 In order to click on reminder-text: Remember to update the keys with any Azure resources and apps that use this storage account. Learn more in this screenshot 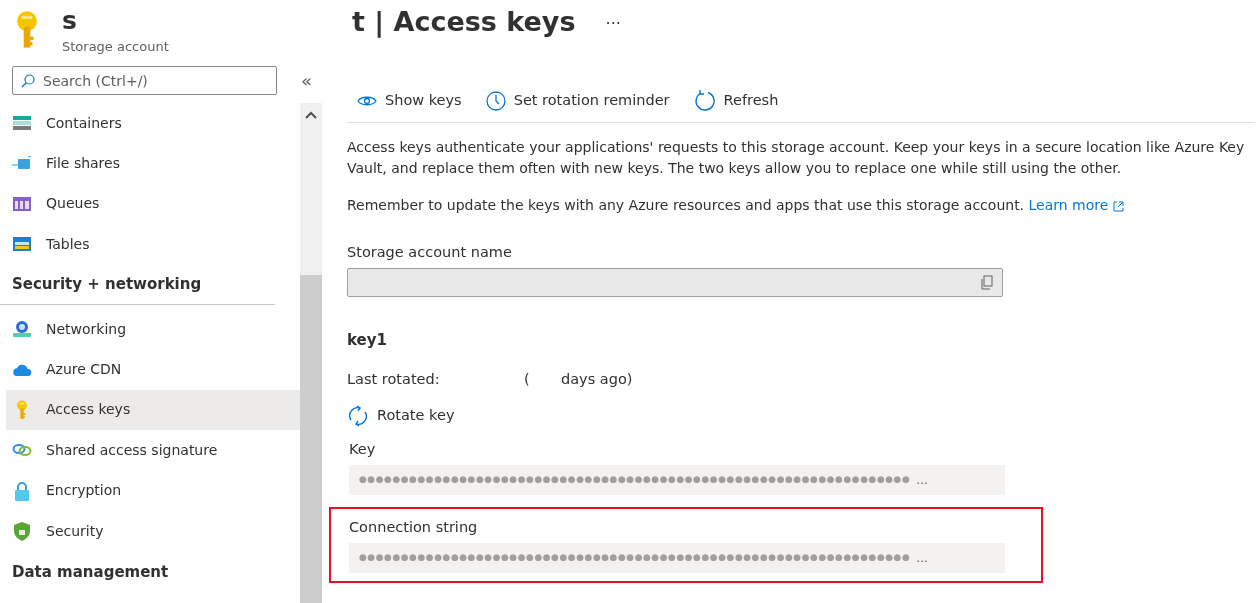, I will do `click(801, 205)`.